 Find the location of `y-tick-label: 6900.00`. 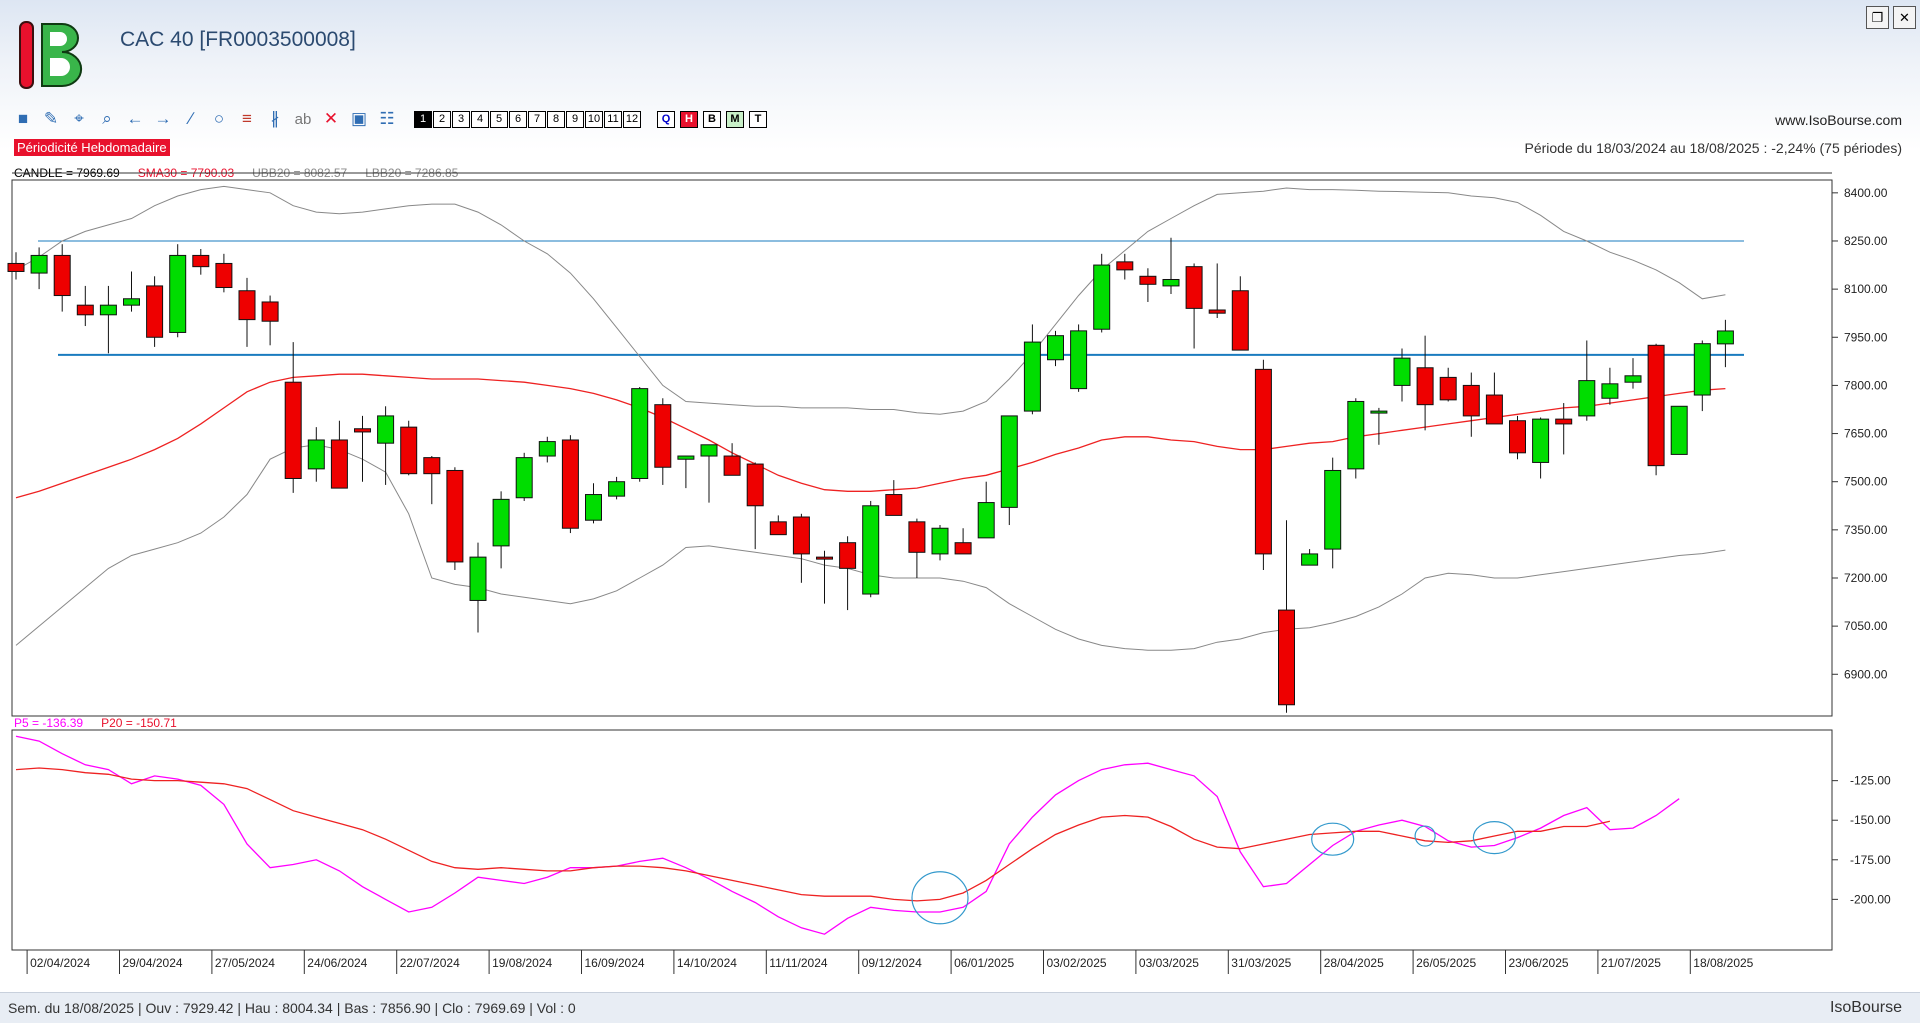

y-tick-label: 6900.00 is located at coordinates (1866, 674).